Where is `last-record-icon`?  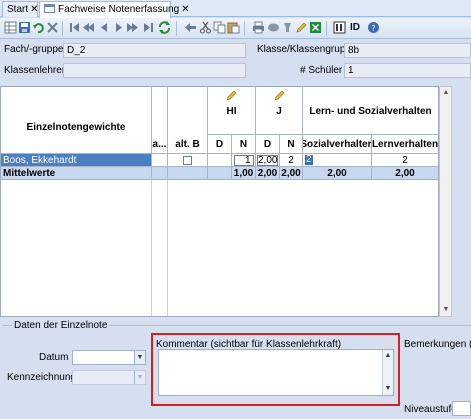
last-record-icon is located at coordinates (148, 28).